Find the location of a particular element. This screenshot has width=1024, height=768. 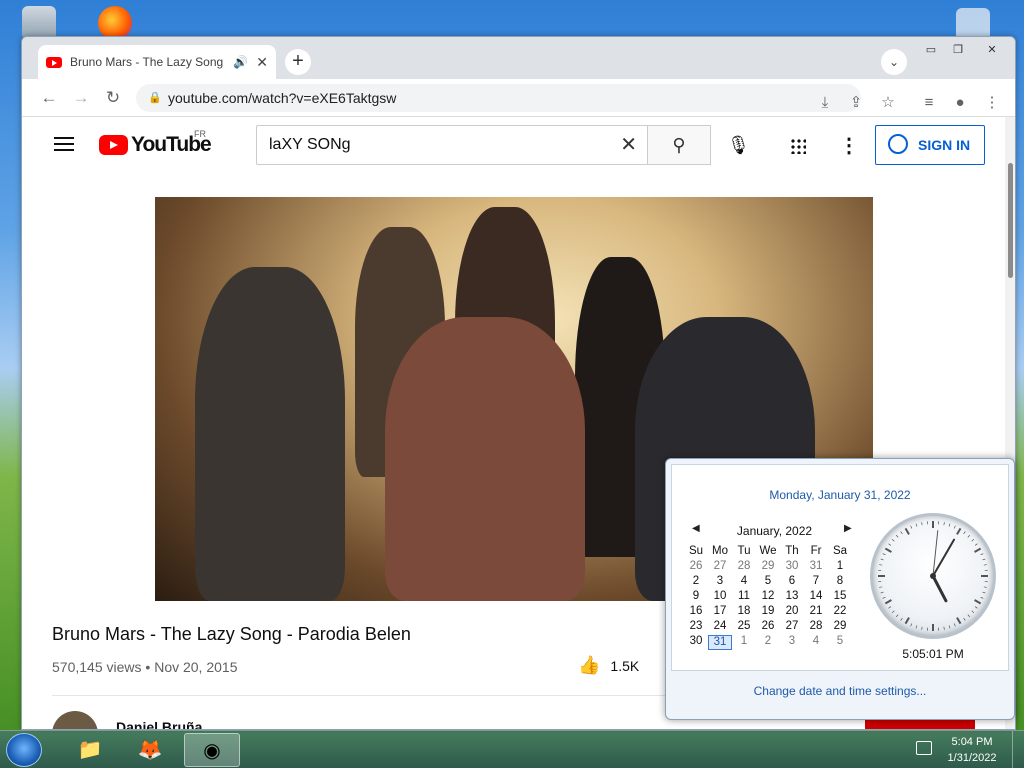

install-icon: ⤓ is located at coordinates (825, 103).